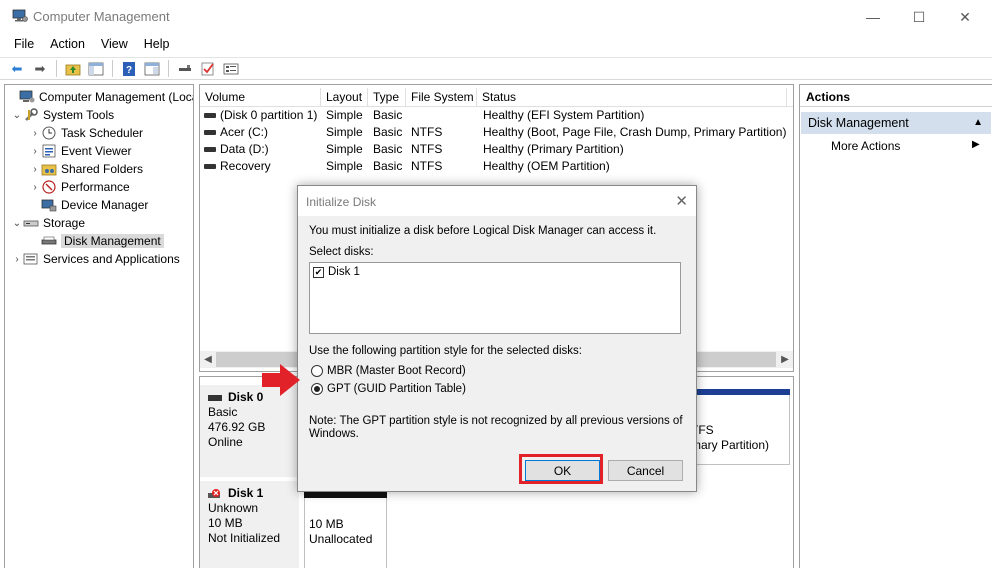 The height and width of the screenshot is (568, 992). What do you see at coordinates (978, 123) in the screenshot?
I see `collapse-up-icon: ▲` at bounding box center [978, 123].